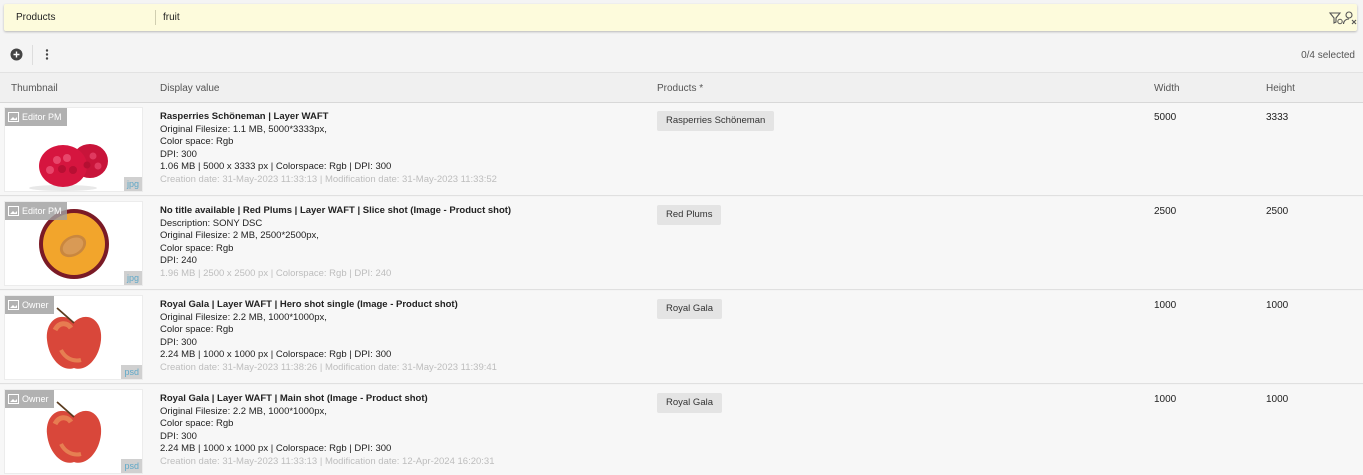 This screenshot has height=475, width=1363. I want to click on toolbar-separator, so click(32, 55).